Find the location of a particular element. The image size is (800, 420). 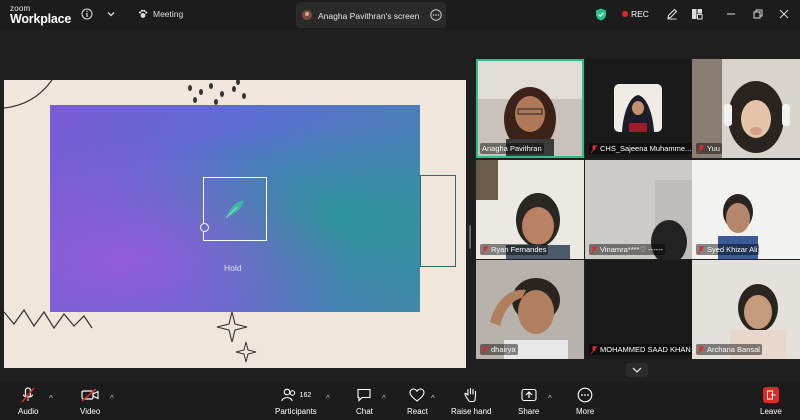

participant-tile: Syed Khizar Ali is located at coordinates (746, 209).